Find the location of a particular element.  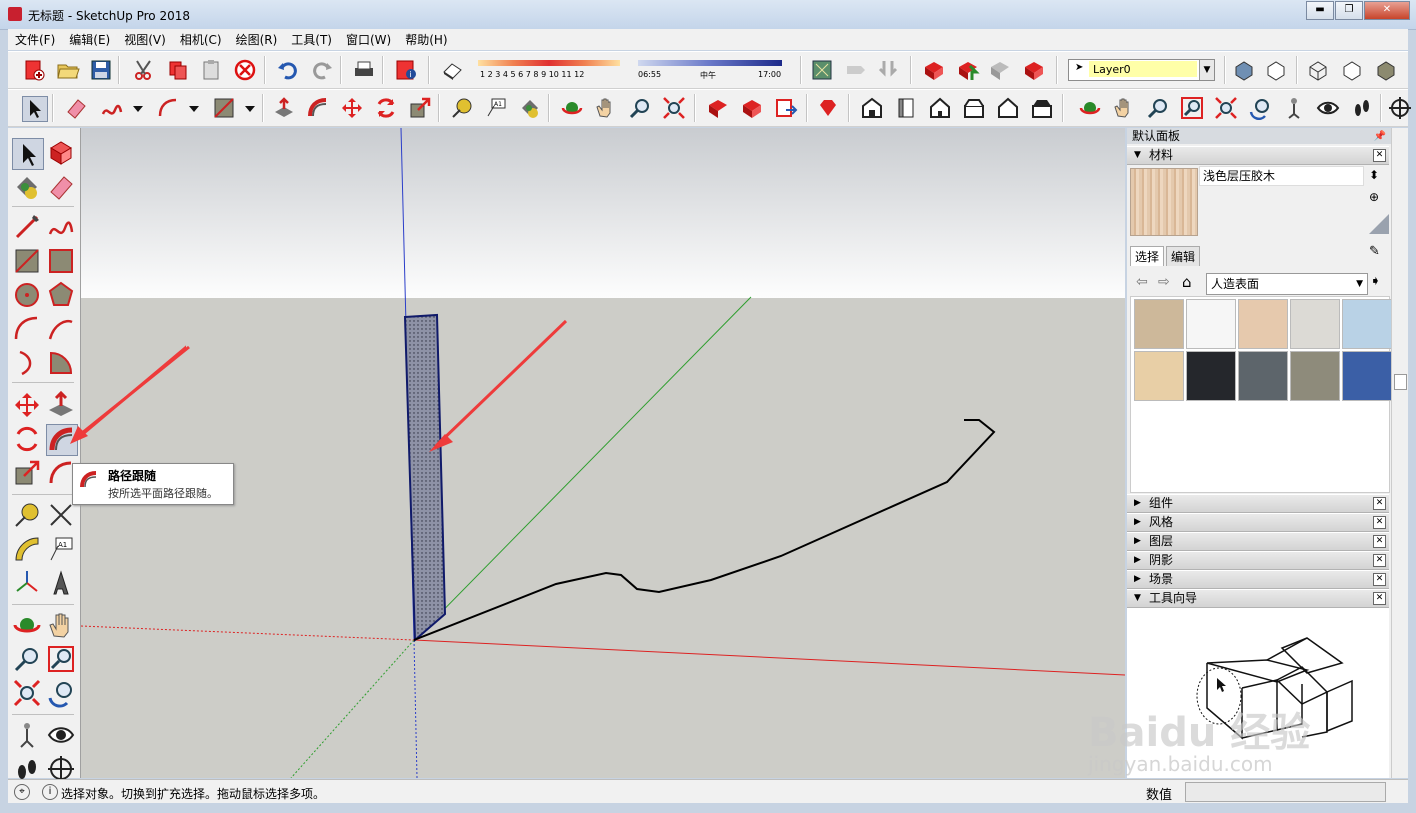

home-icon: ⌂ is located at coordinates (1187, 282).